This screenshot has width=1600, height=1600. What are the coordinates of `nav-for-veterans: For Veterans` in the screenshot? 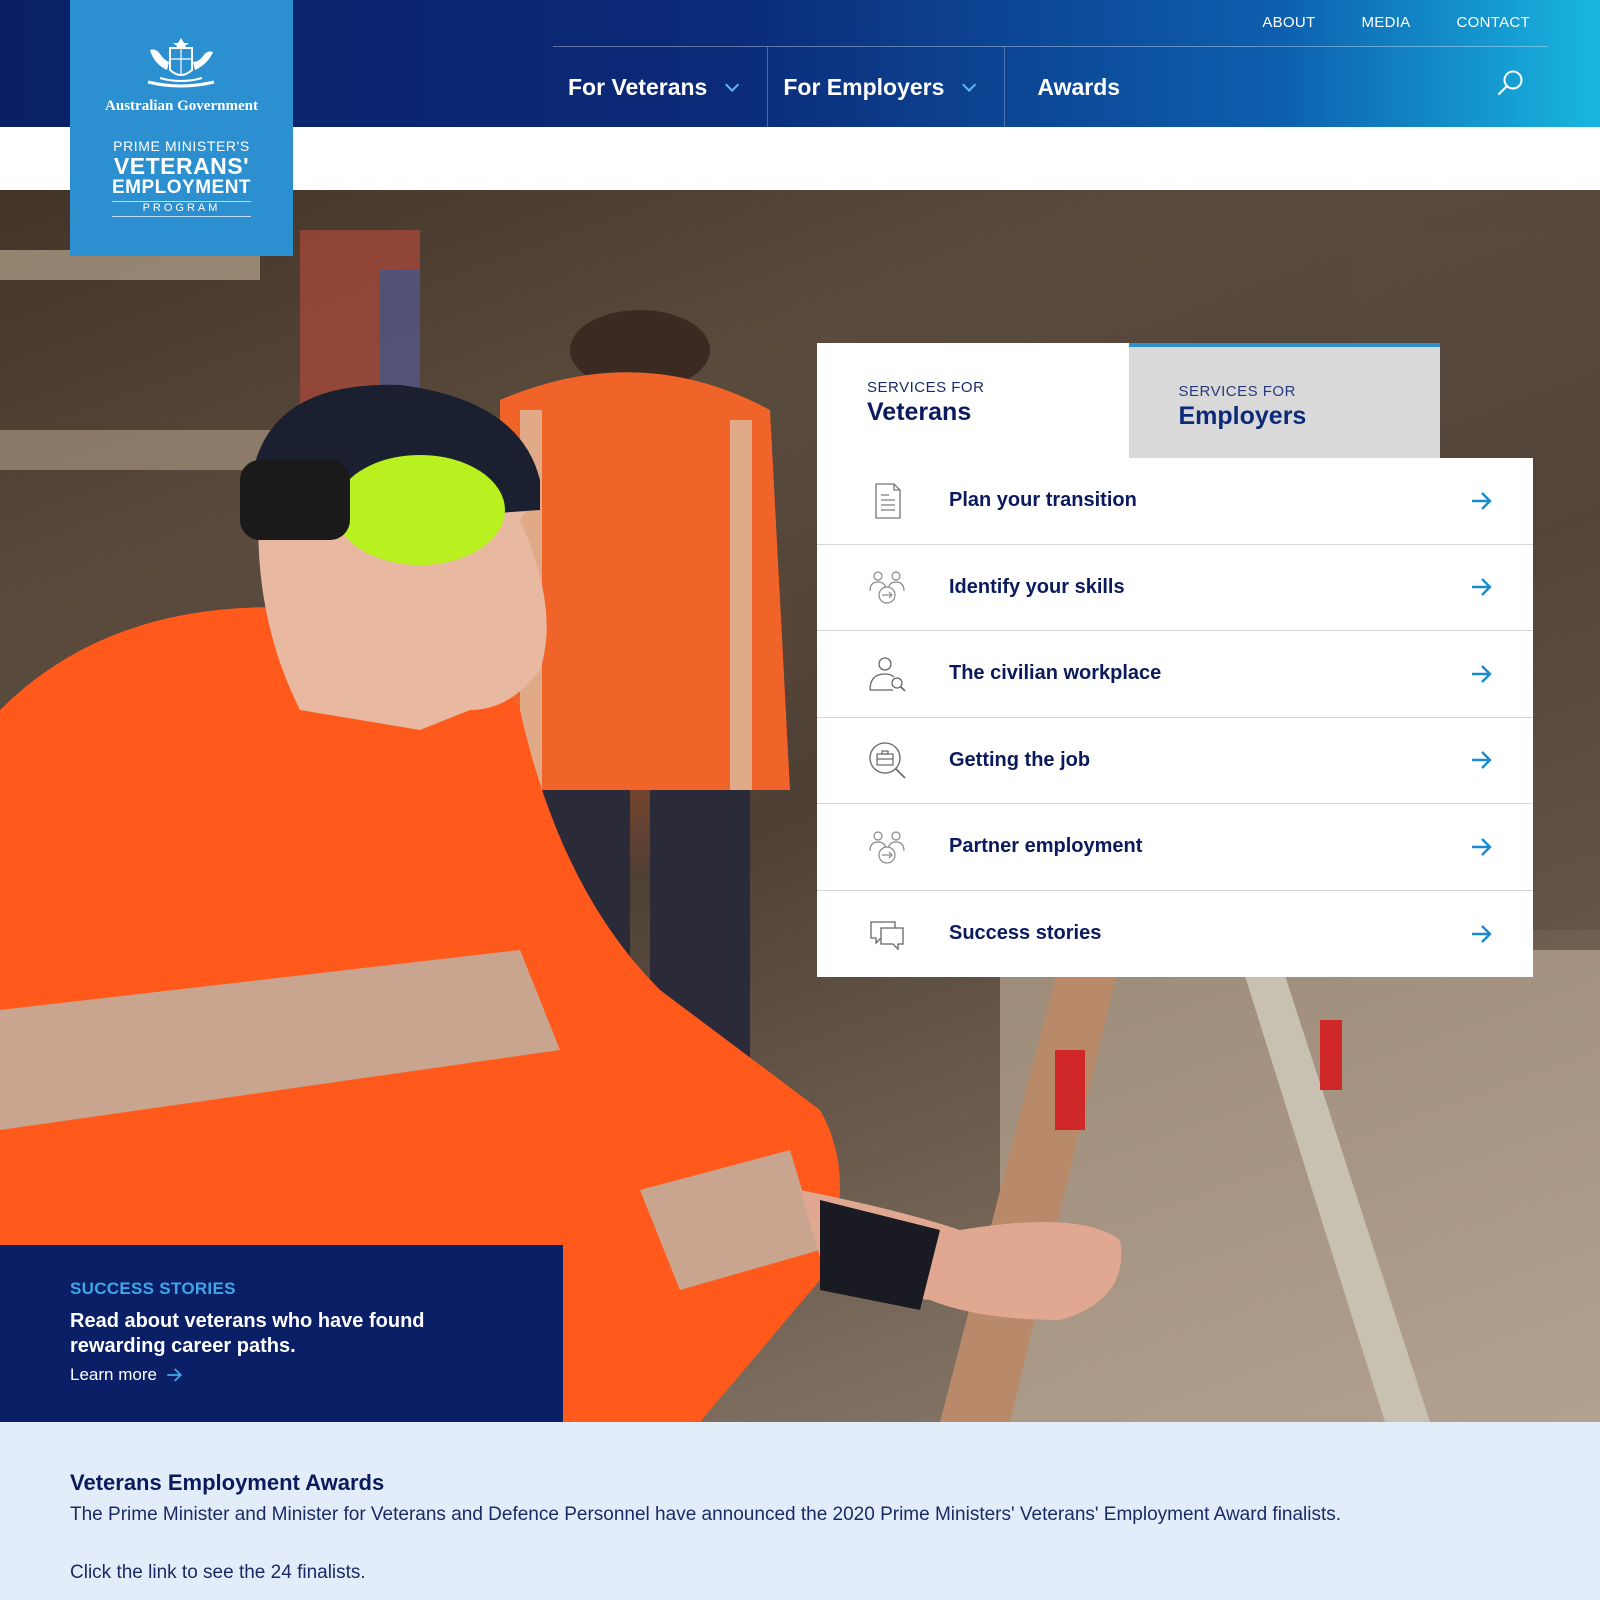 It's located at (661, 87).